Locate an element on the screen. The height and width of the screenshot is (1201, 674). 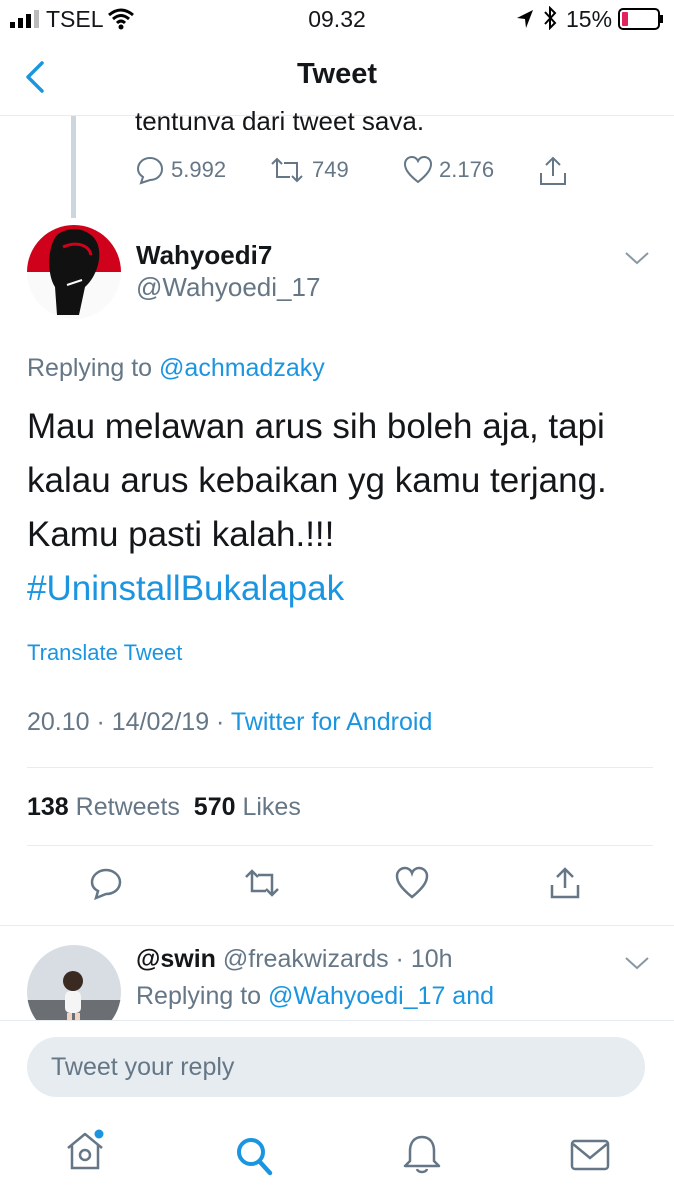
messages-icon is located at coordinates (590, 1155).